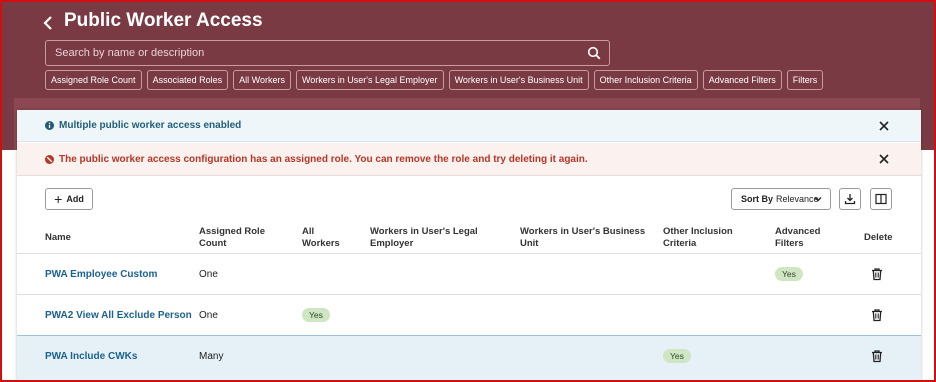  I want to click on plus-icon: +, so click(58, 199).